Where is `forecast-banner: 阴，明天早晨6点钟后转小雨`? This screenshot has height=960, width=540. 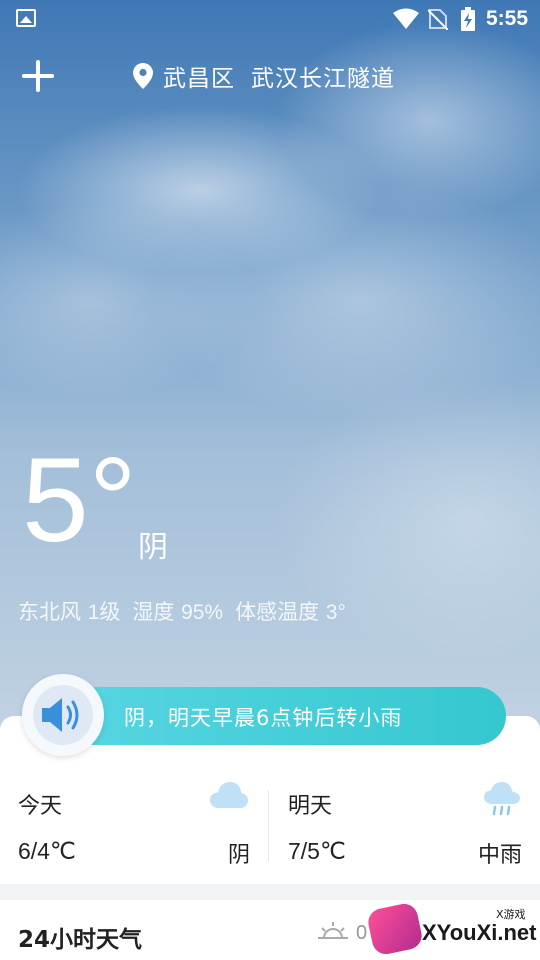 forecast-banner: 阴，明天早晨6点钟后转小雨 is located at coordinates (285, 716).